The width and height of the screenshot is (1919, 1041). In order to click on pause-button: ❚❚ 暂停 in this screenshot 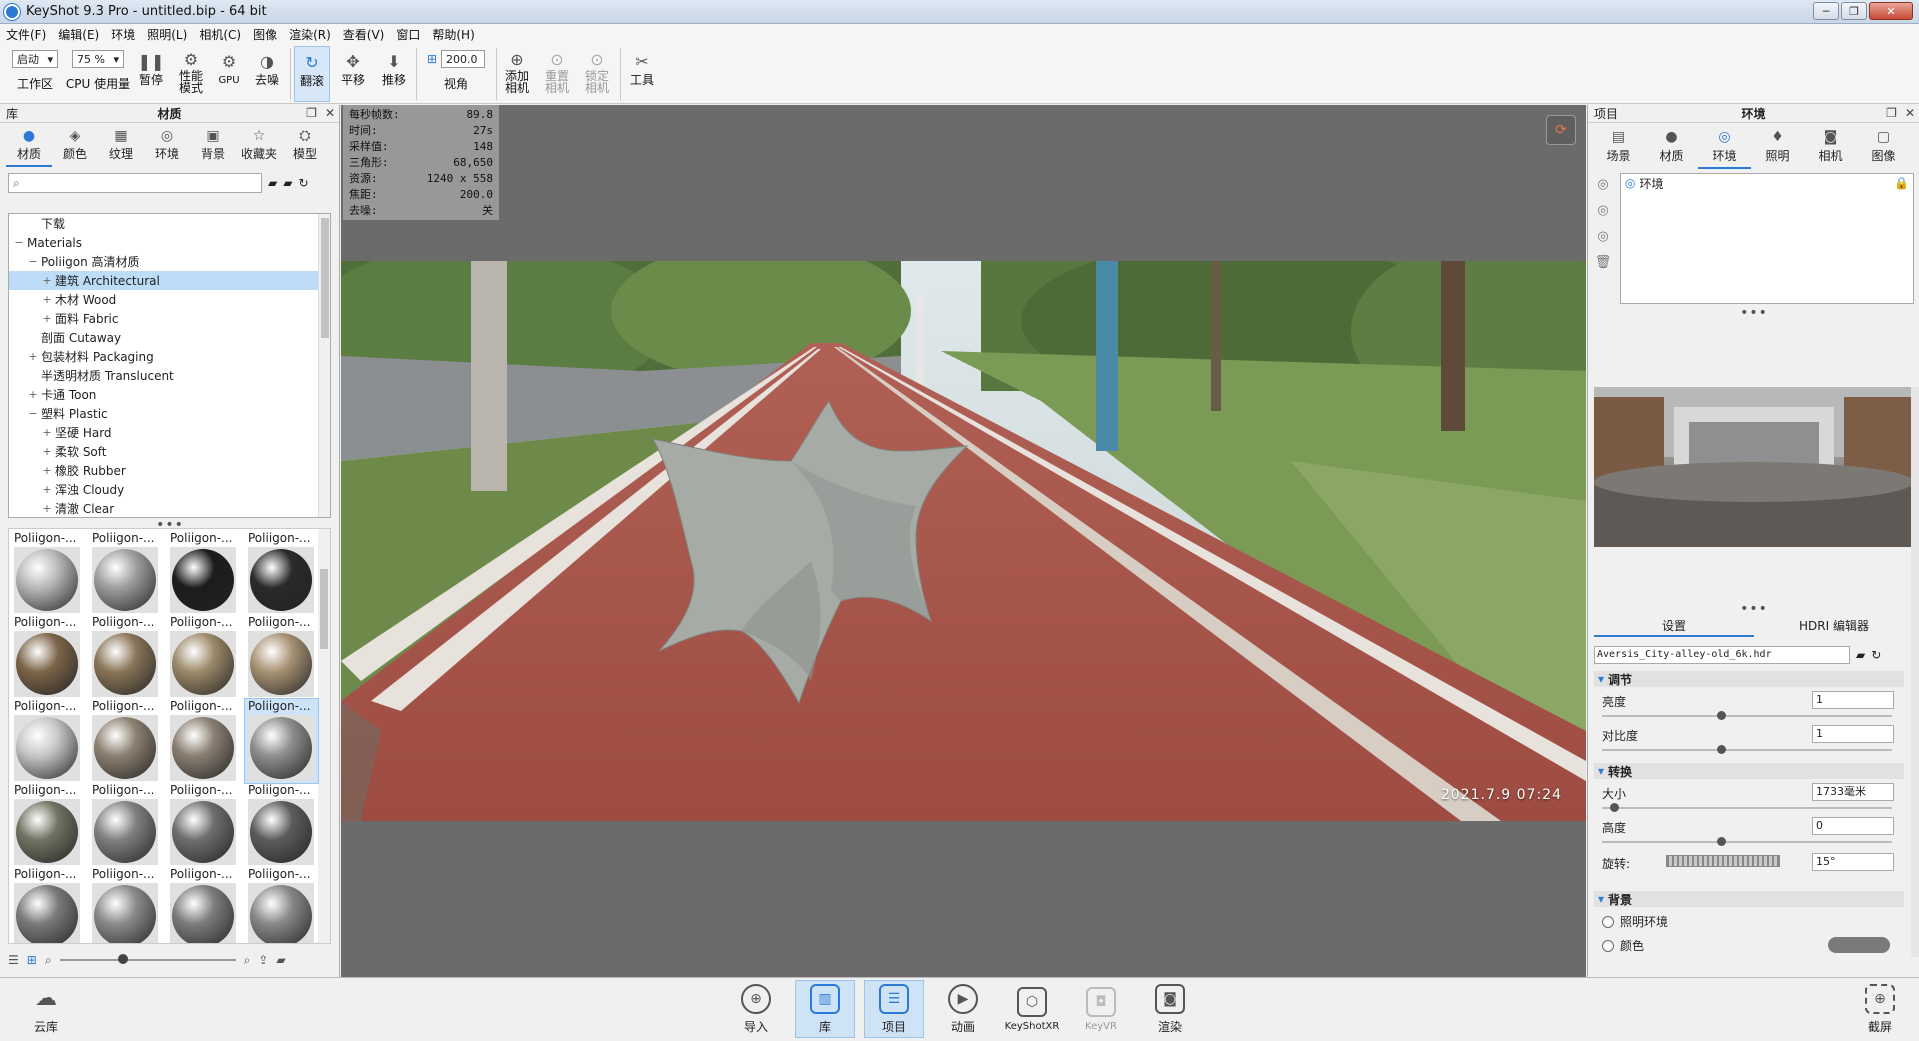, I will do `click(151, 74)`.